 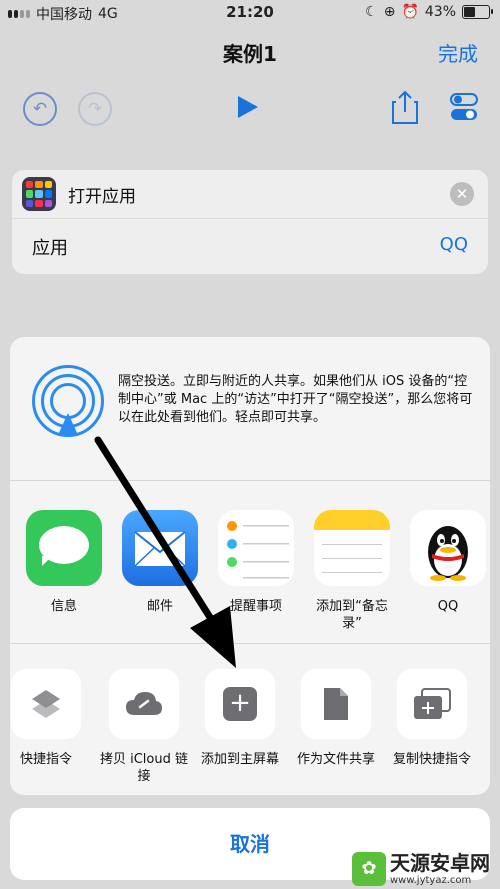 I want to click on watermark: ✿ 天源安卓网 www.jytyaz.com, so click(x=421, y=869).